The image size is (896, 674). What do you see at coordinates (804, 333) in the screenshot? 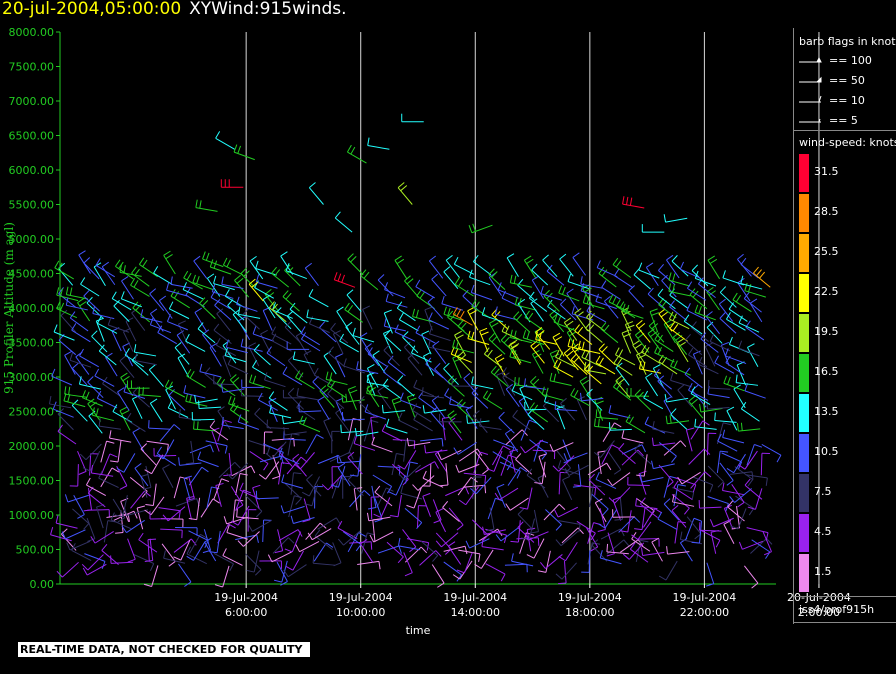
I see `speed-swatch` at bounding box center [804, 333].